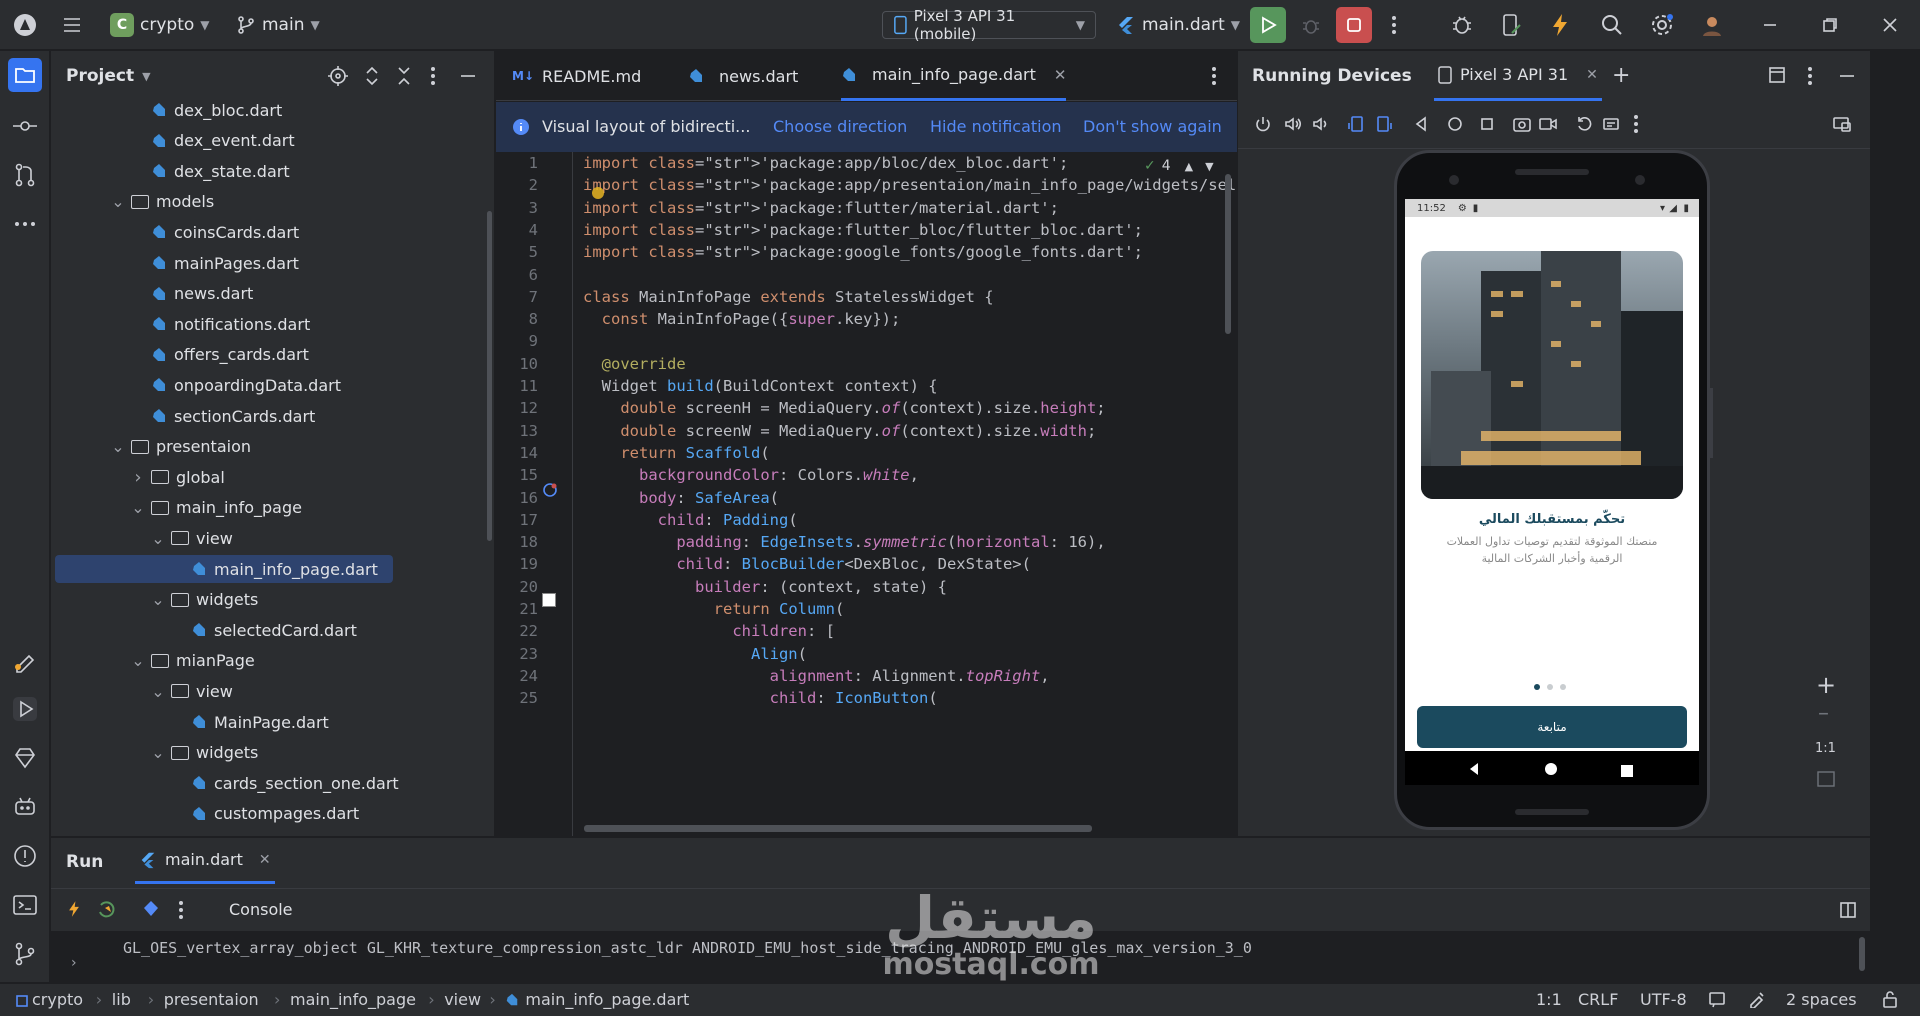 This screenshot has width=1920, height=1016. What do you see at coordinates (1354, 25) in the screenshot?
I see `stop-button` at bounding box center [1354, 25].